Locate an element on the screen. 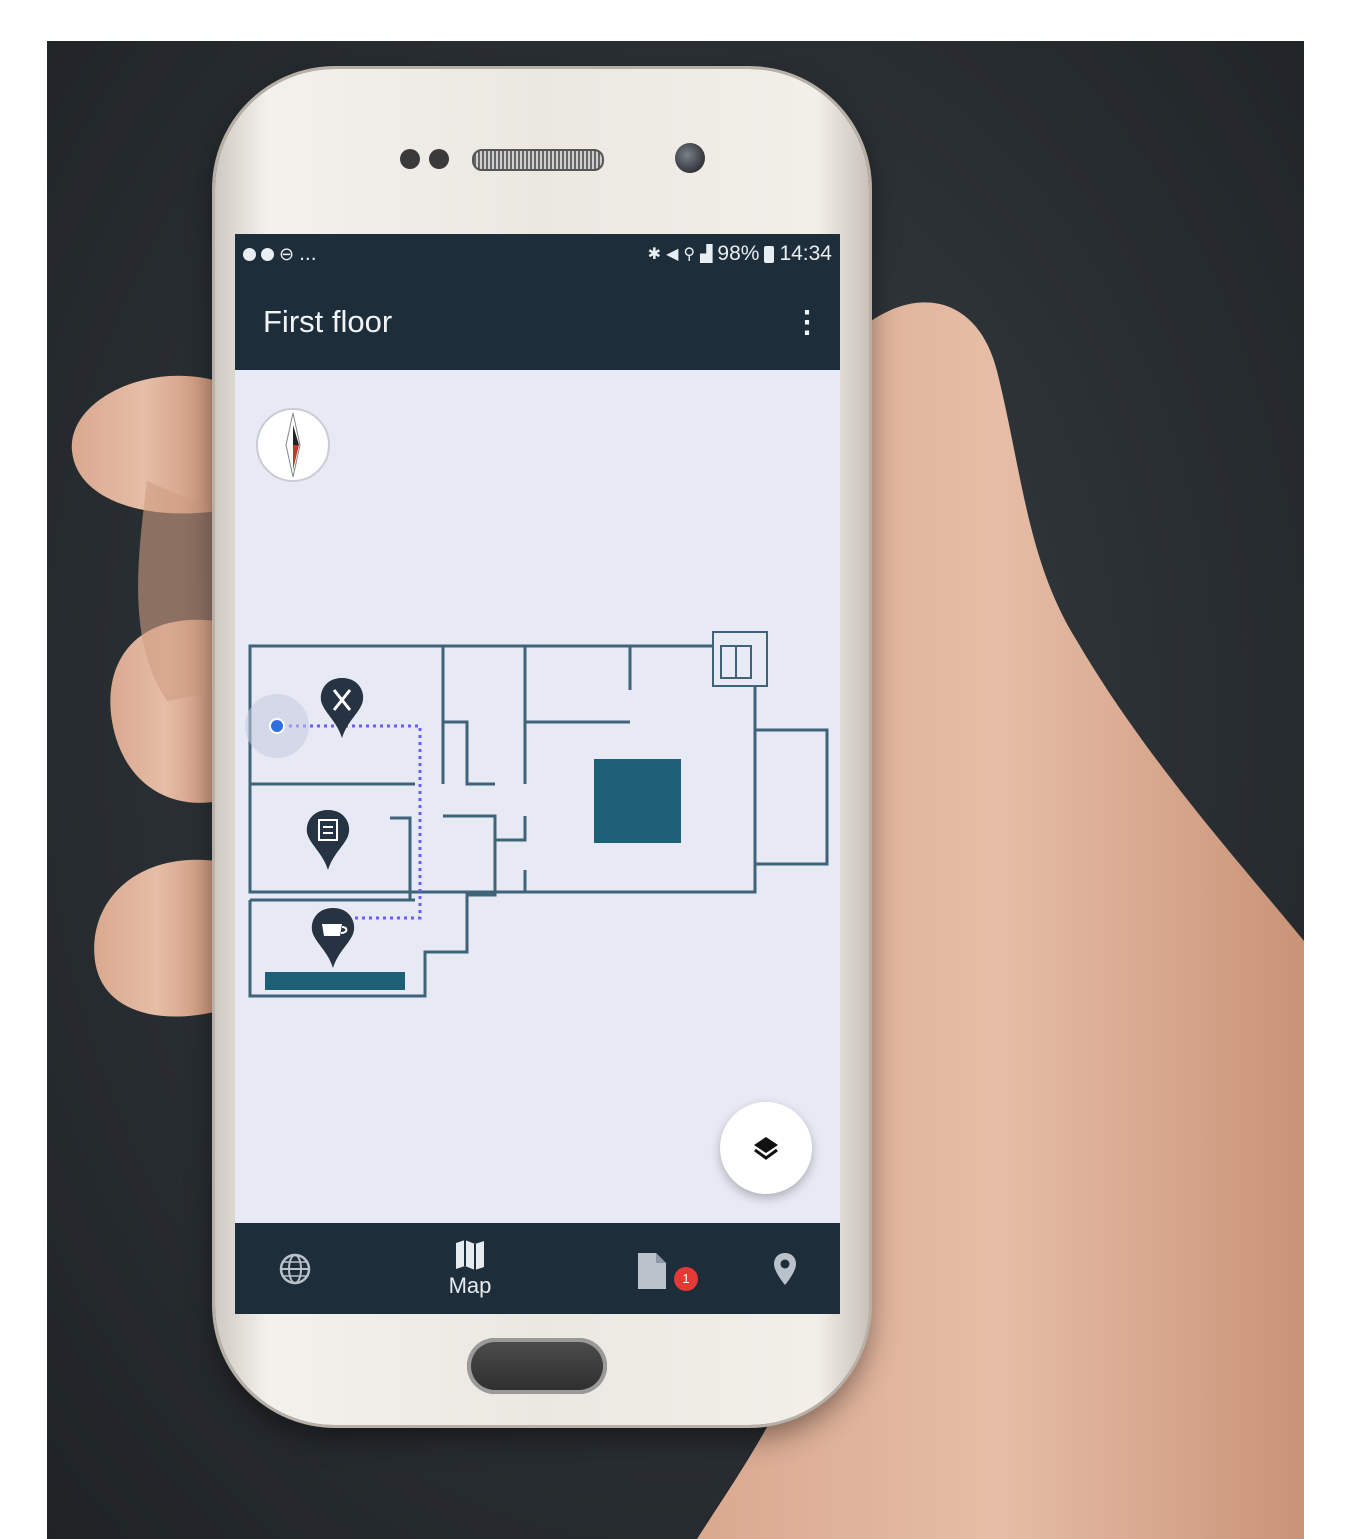 The width and height of the screenshot is (1349, 1539). nav-map-label: Map is located at coordinates (470, 1285).